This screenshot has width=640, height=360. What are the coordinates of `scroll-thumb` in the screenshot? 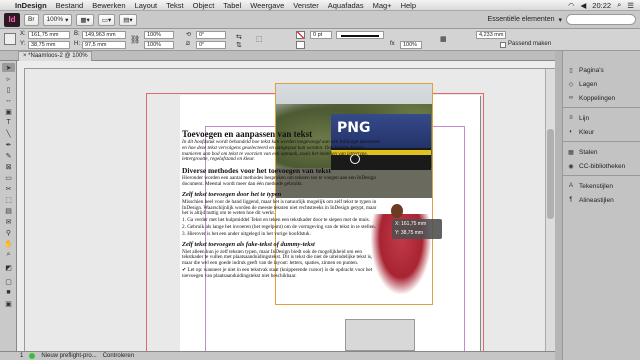 It's located at (550, 174).